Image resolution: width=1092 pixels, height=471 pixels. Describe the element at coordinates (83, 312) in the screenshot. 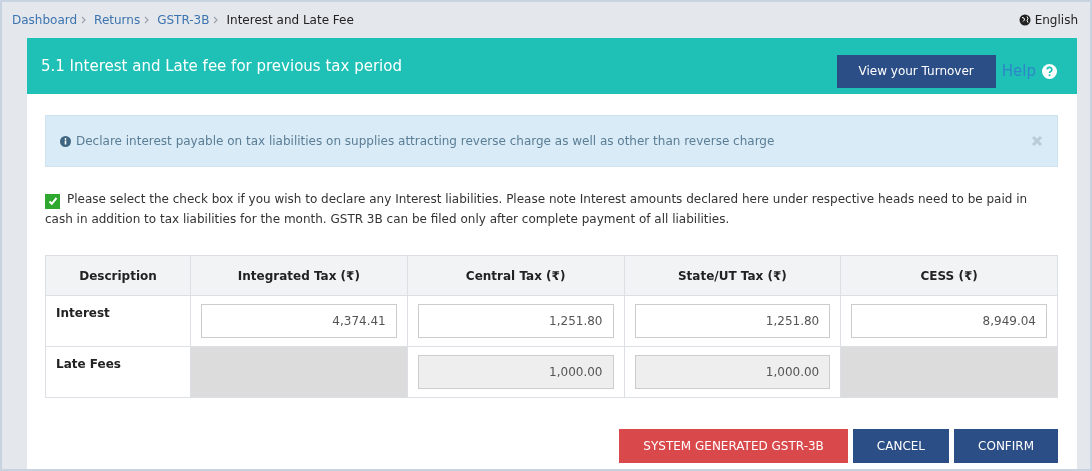

I see `row-label: Interest` at that location.